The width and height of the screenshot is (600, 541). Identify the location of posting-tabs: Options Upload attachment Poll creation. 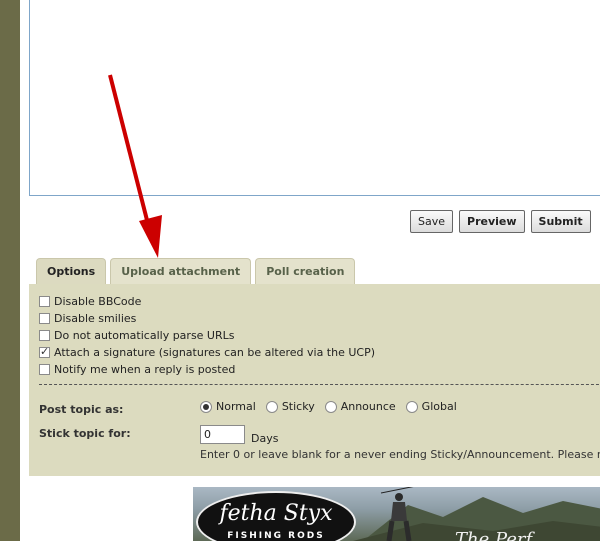
(196, 271).